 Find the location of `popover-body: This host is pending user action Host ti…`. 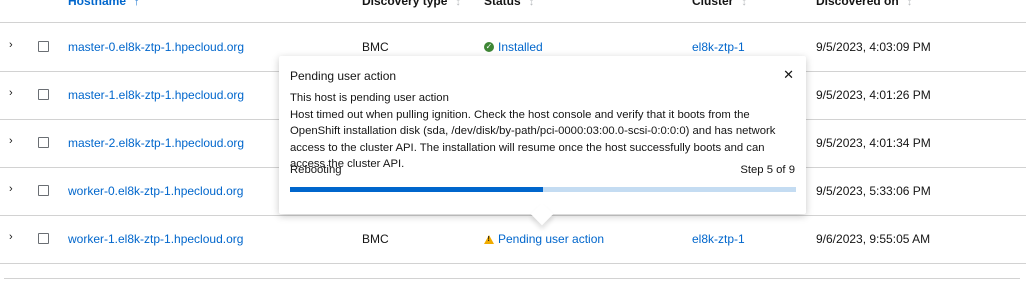

popover-body: This host is pending user action Host ti… is located at coordinates (540, 131).